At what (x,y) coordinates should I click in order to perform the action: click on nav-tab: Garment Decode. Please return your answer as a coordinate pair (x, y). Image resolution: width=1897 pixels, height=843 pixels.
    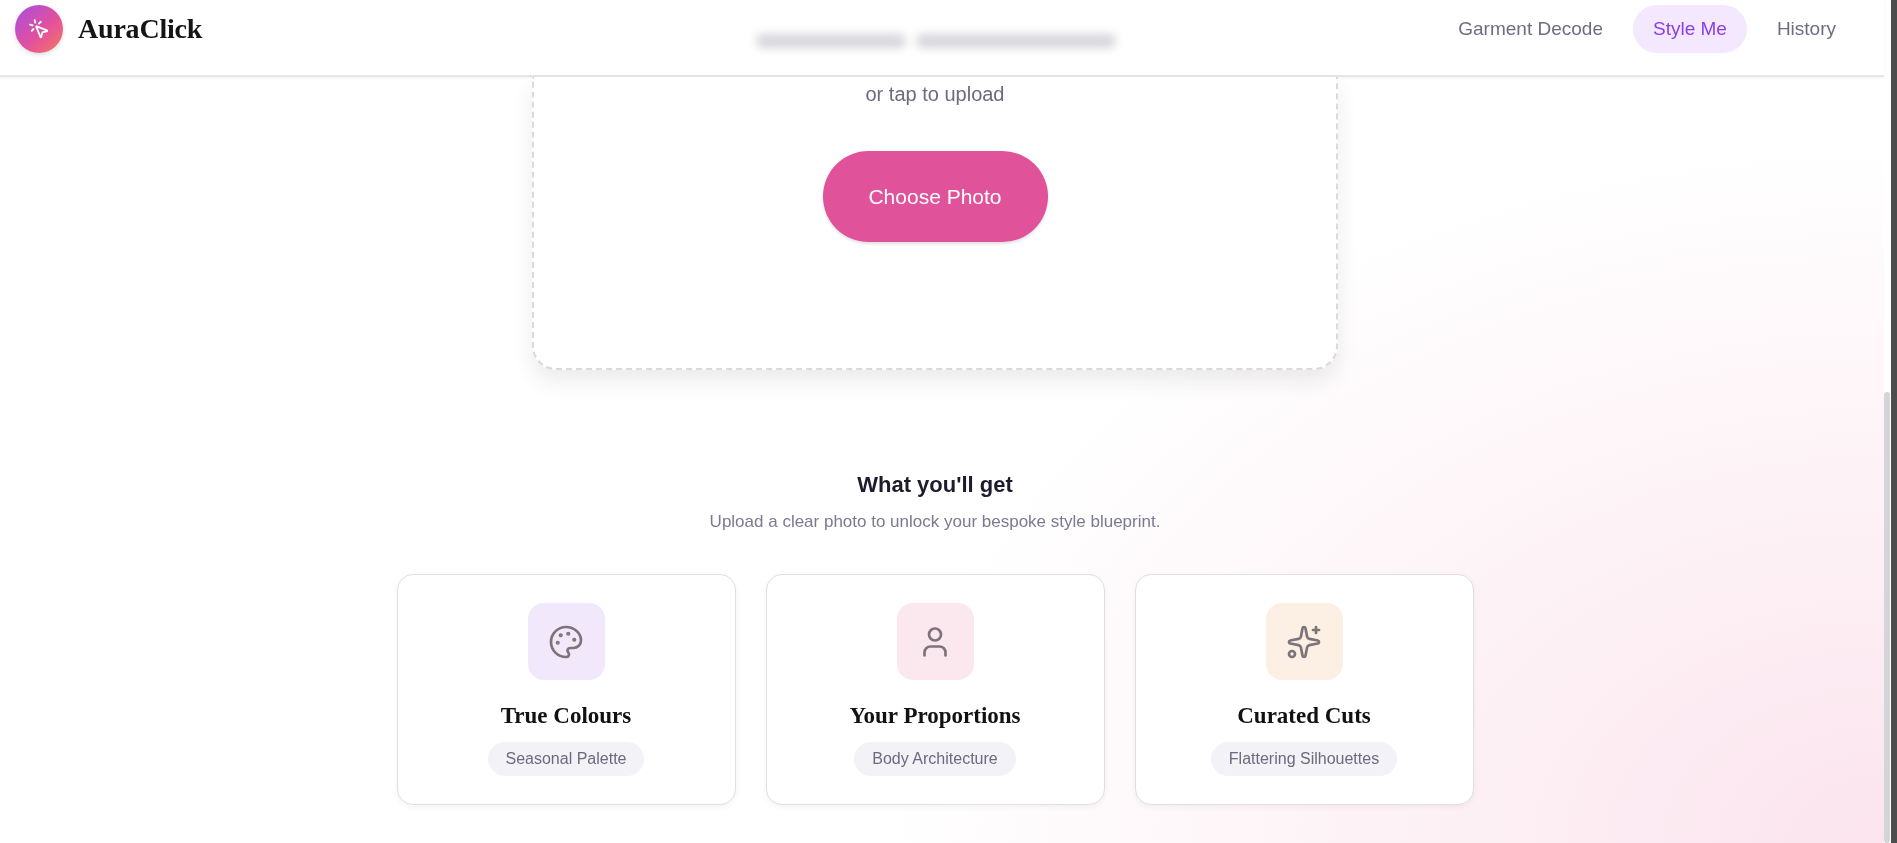
    Looking at the image, I should click on (1530, 29).